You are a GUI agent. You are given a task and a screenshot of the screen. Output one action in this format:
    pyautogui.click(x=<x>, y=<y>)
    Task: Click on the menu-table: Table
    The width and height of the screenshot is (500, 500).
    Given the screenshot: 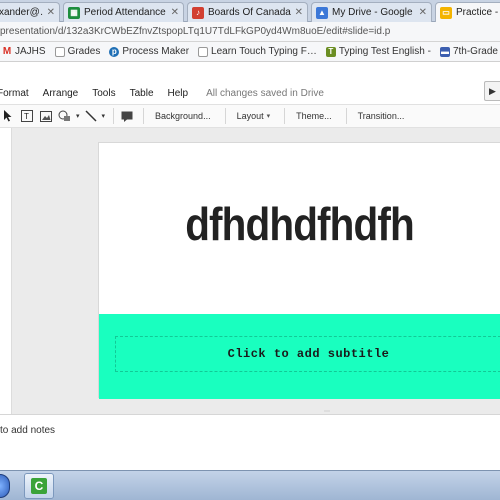 What is the action you would take?
    pyautogui.click(x=142, y=93)
    